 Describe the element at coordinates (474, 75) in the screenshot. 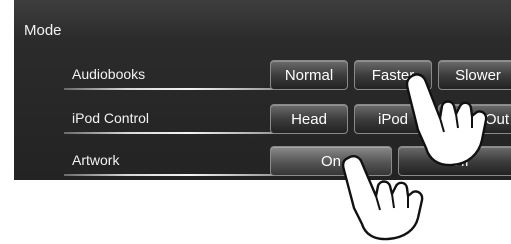

I see `audiobooks-slower-button: Slower` at that location.